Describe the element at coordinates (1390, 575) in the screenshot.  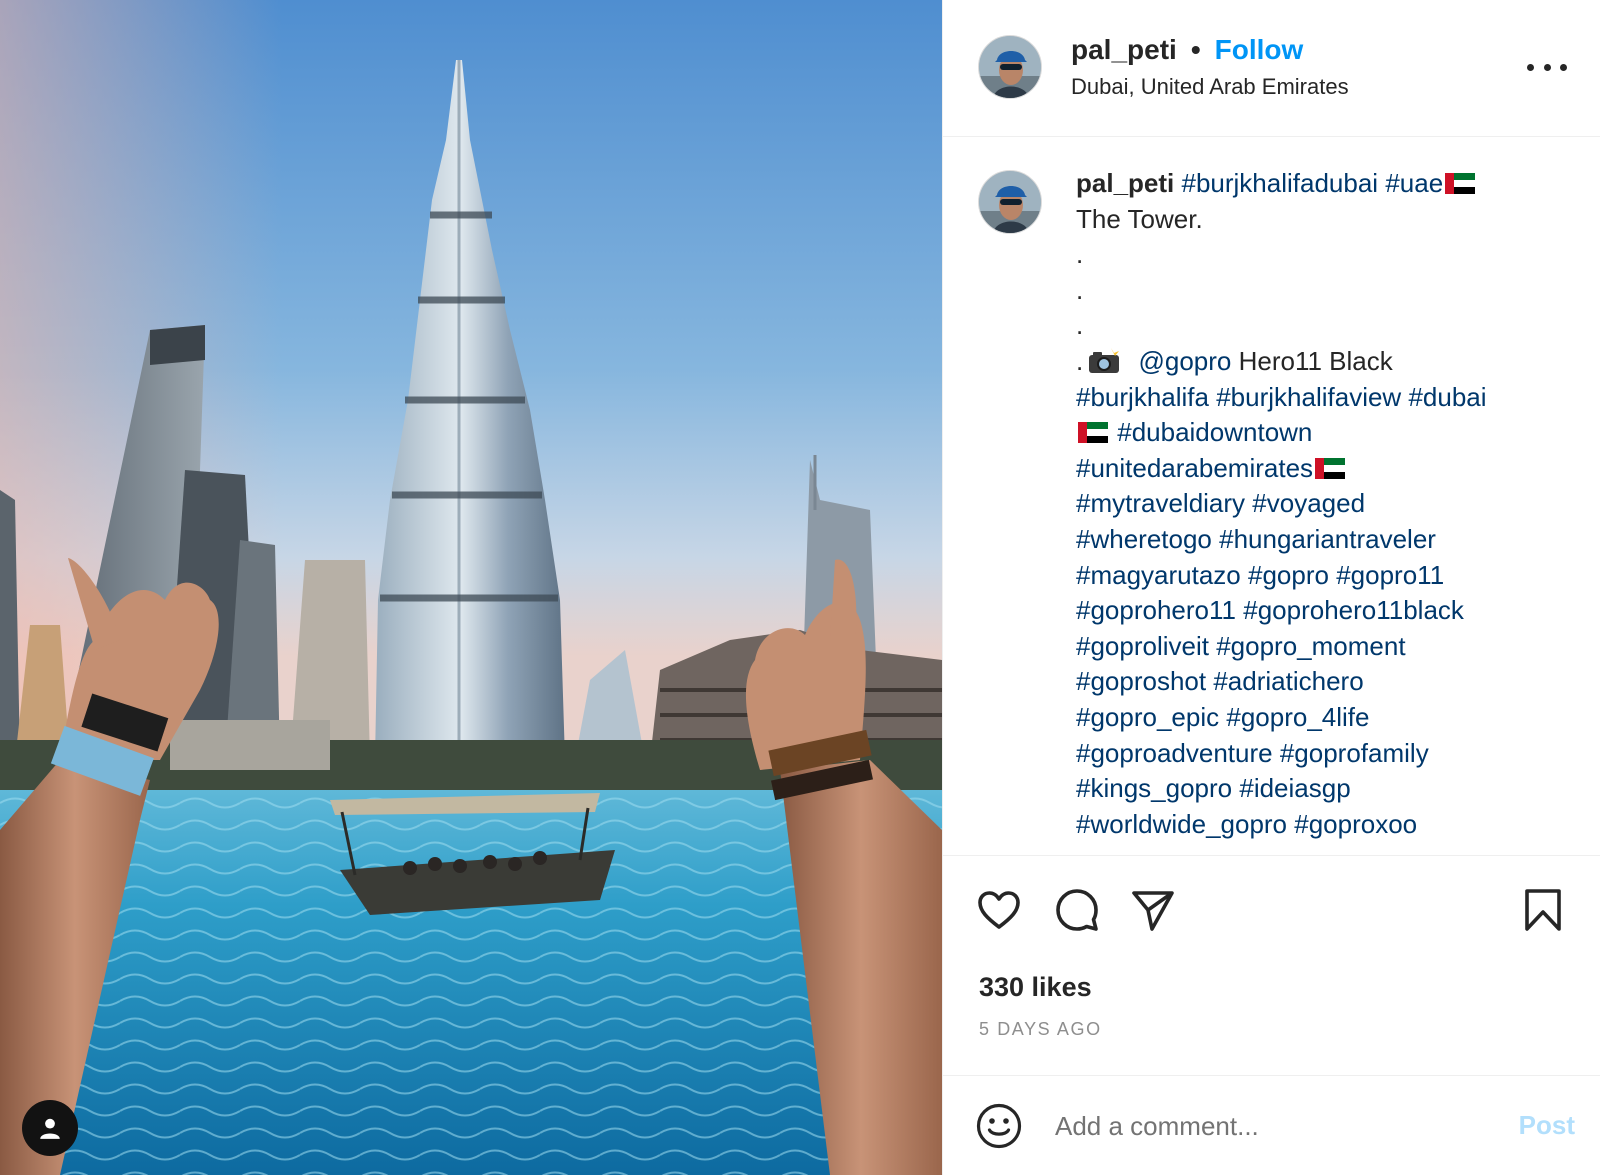
I see `hashtag-link: #gopro11` at that location.